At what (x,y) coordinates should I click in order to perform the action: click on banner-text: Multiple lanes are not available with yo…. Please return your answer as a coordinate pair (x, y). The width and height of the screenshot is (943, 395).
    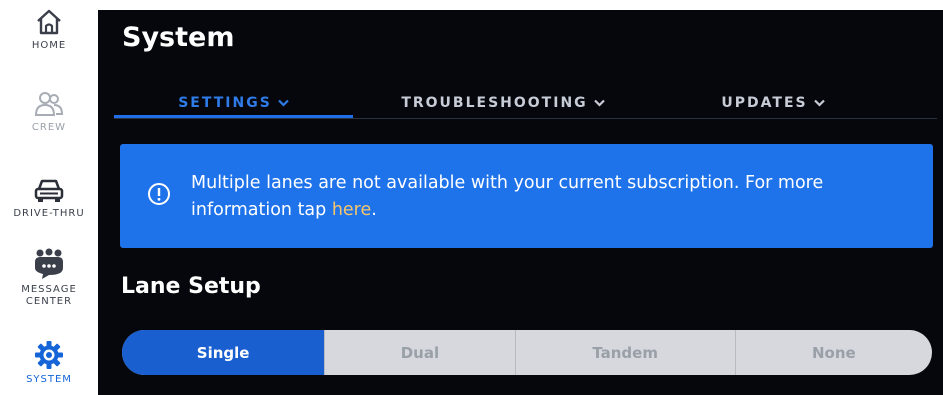
    Looking at the image, I should click on (507, 196).